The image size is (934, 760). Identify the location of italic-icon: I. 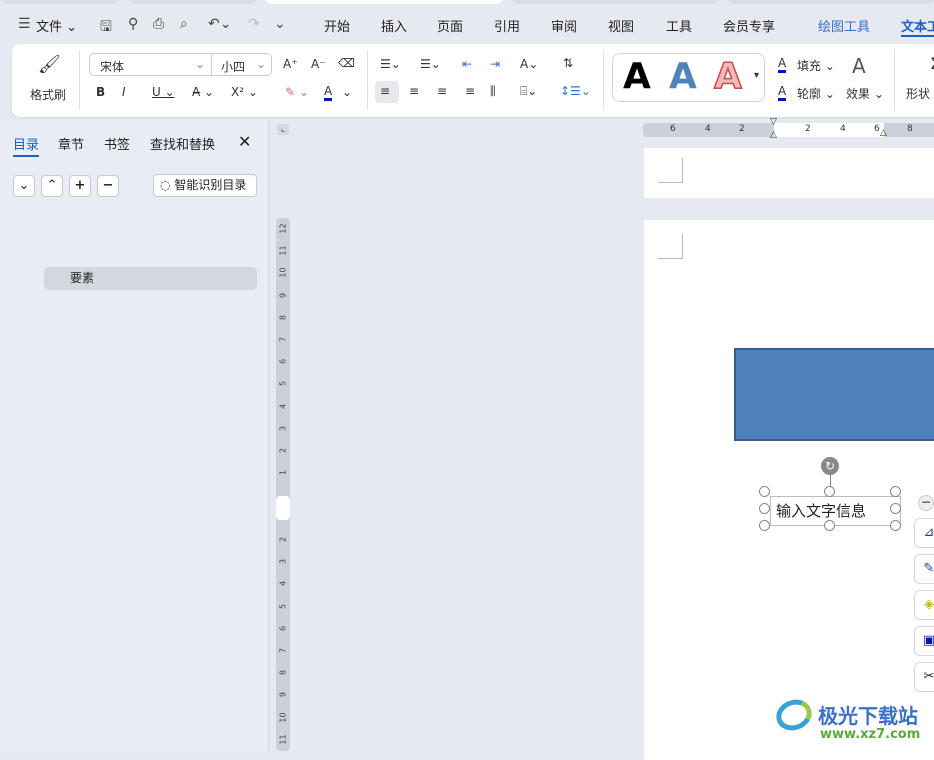
(124, 92).